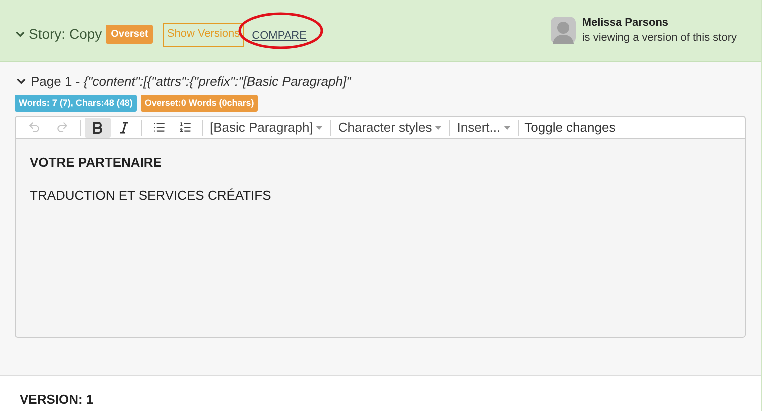 This screenshot has height=411, width=762. Describe the element at coordinates (626, 23) in the screenshot. I see `viewer-name: Melissa Parsons` at that location.